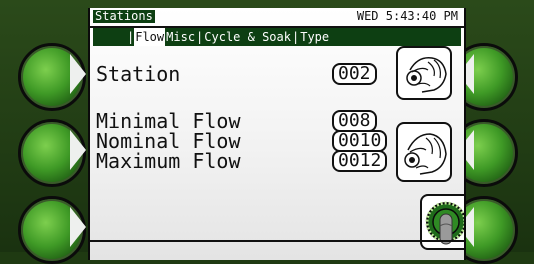 Image resolution: width=534 pixels, height=264 pixels. What do you see at coordinates (407, 16) in the screenshot?
I see `clock-readout: WED 5:43:40 PM` at bounding box center [407, 16].